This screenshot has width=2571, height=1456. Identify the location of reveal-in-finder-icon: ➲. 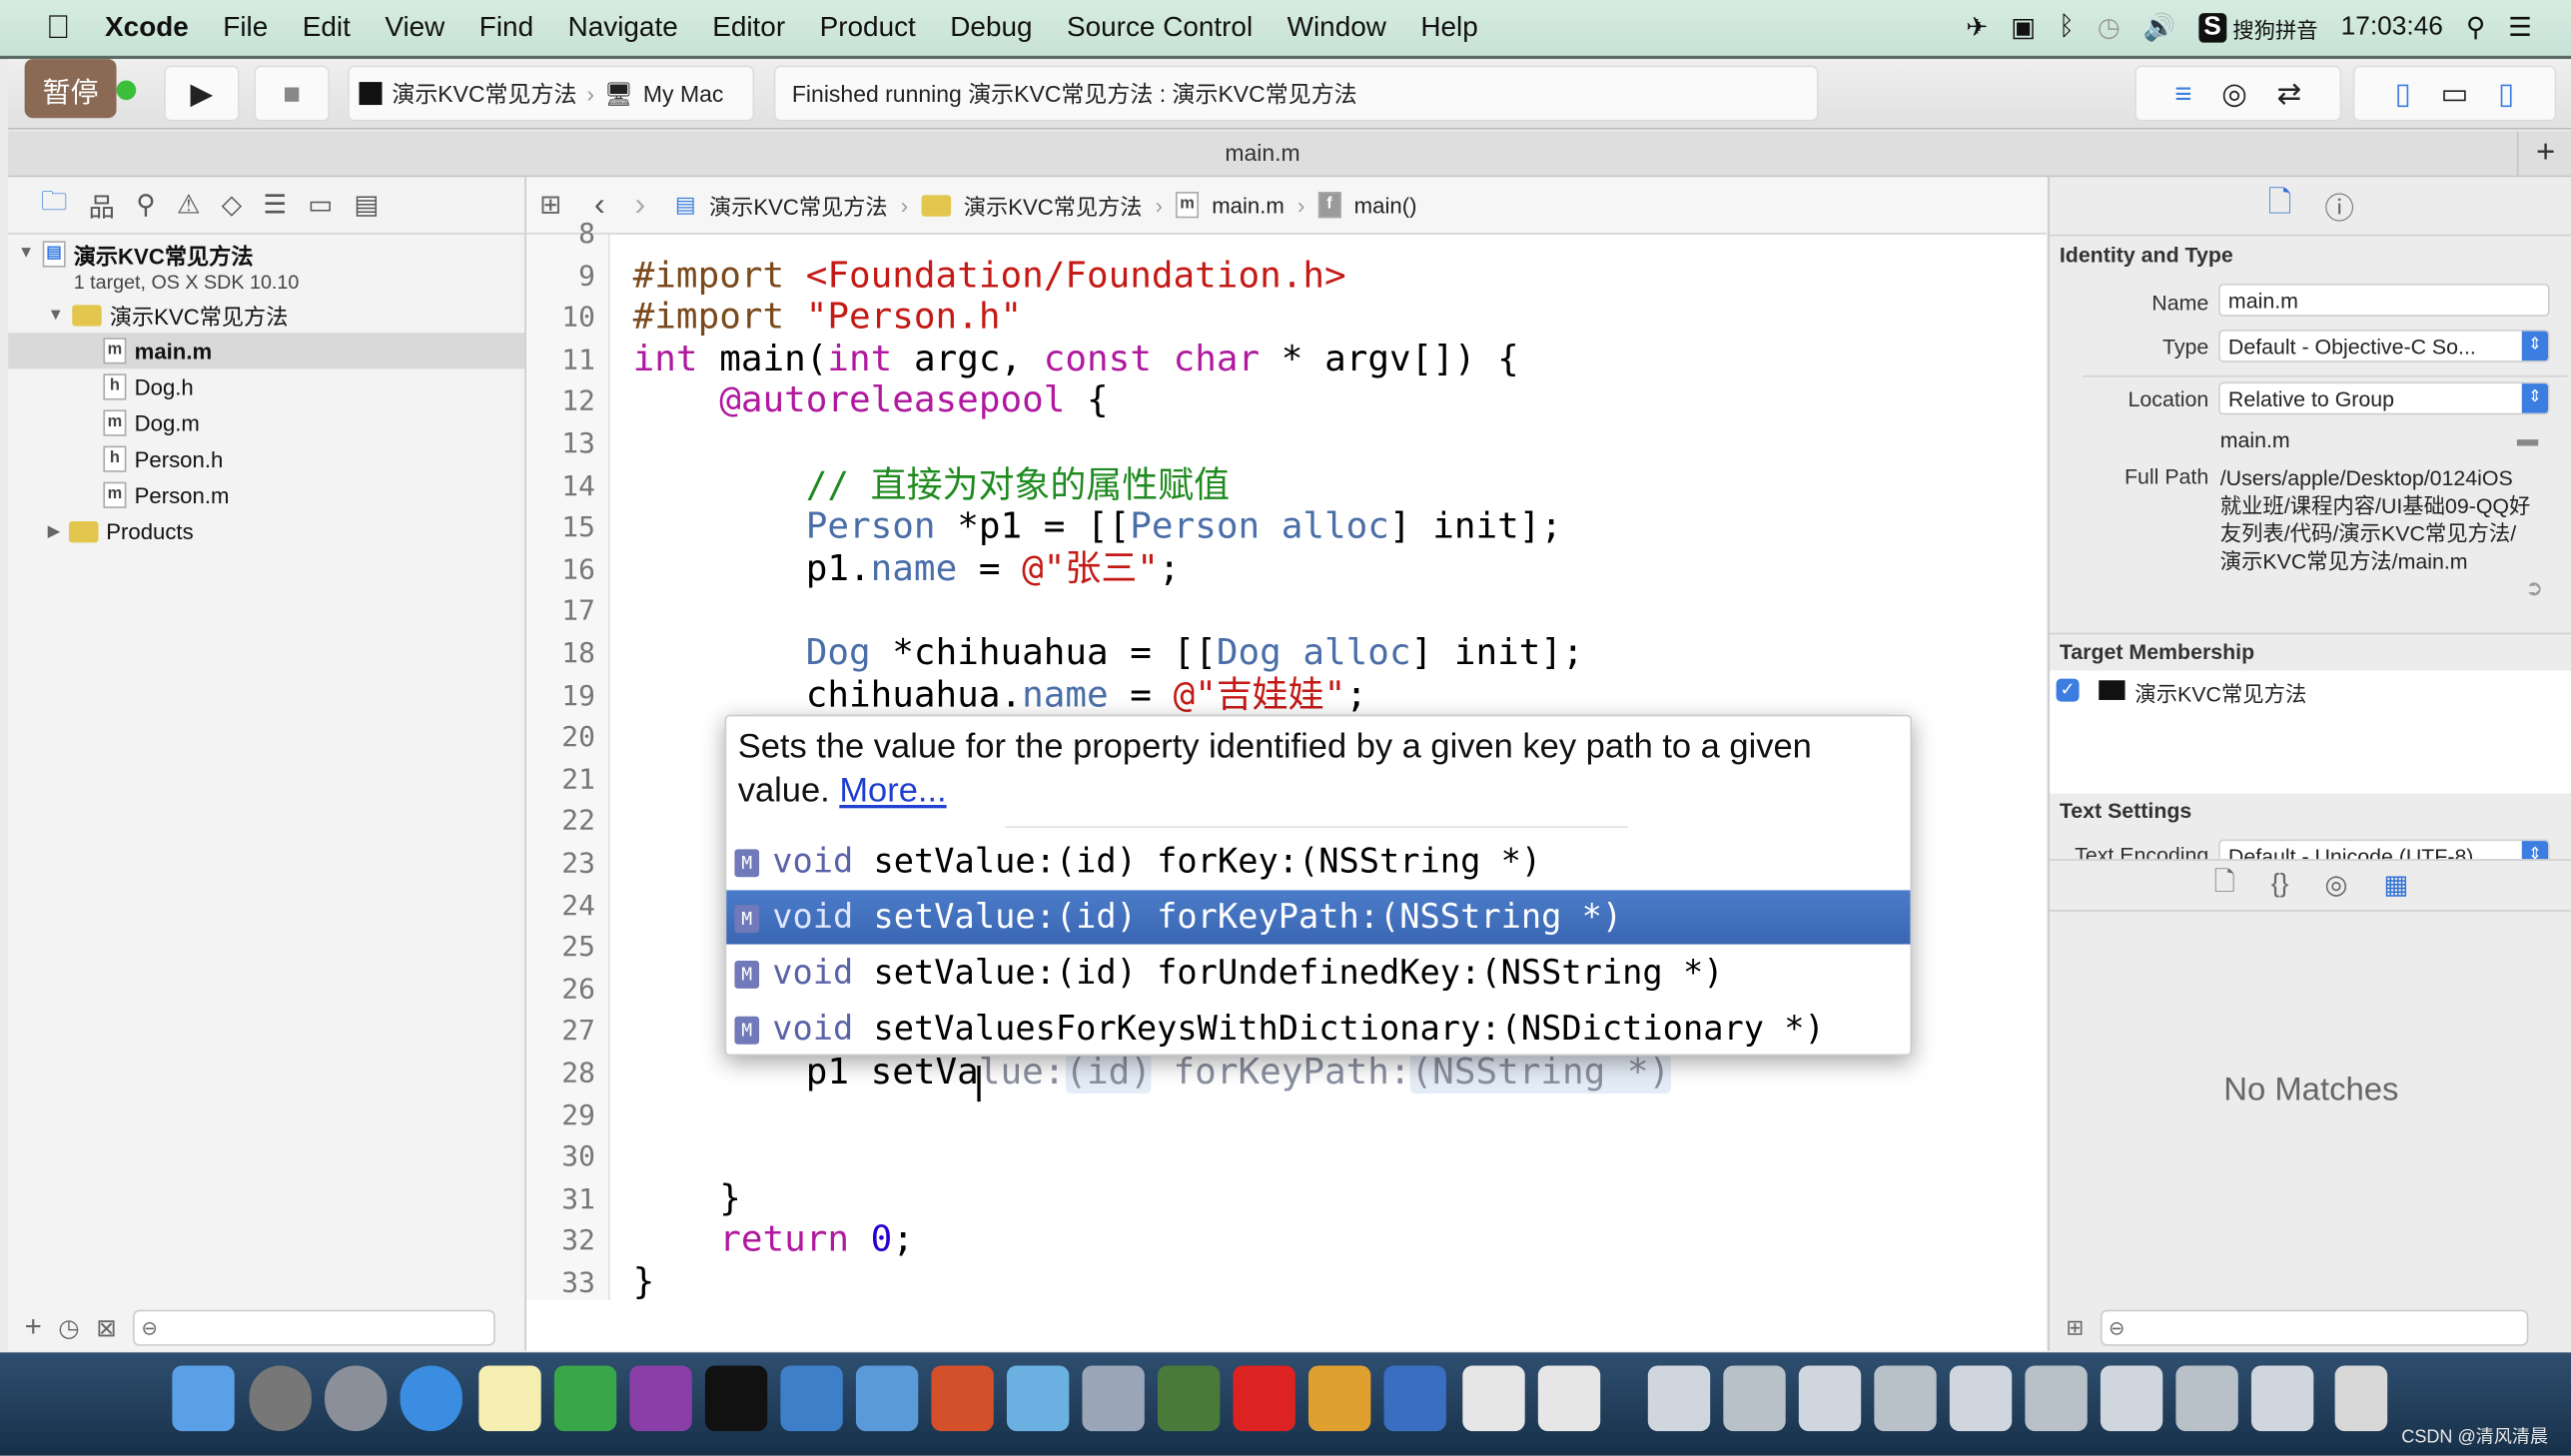
(2534, 588).